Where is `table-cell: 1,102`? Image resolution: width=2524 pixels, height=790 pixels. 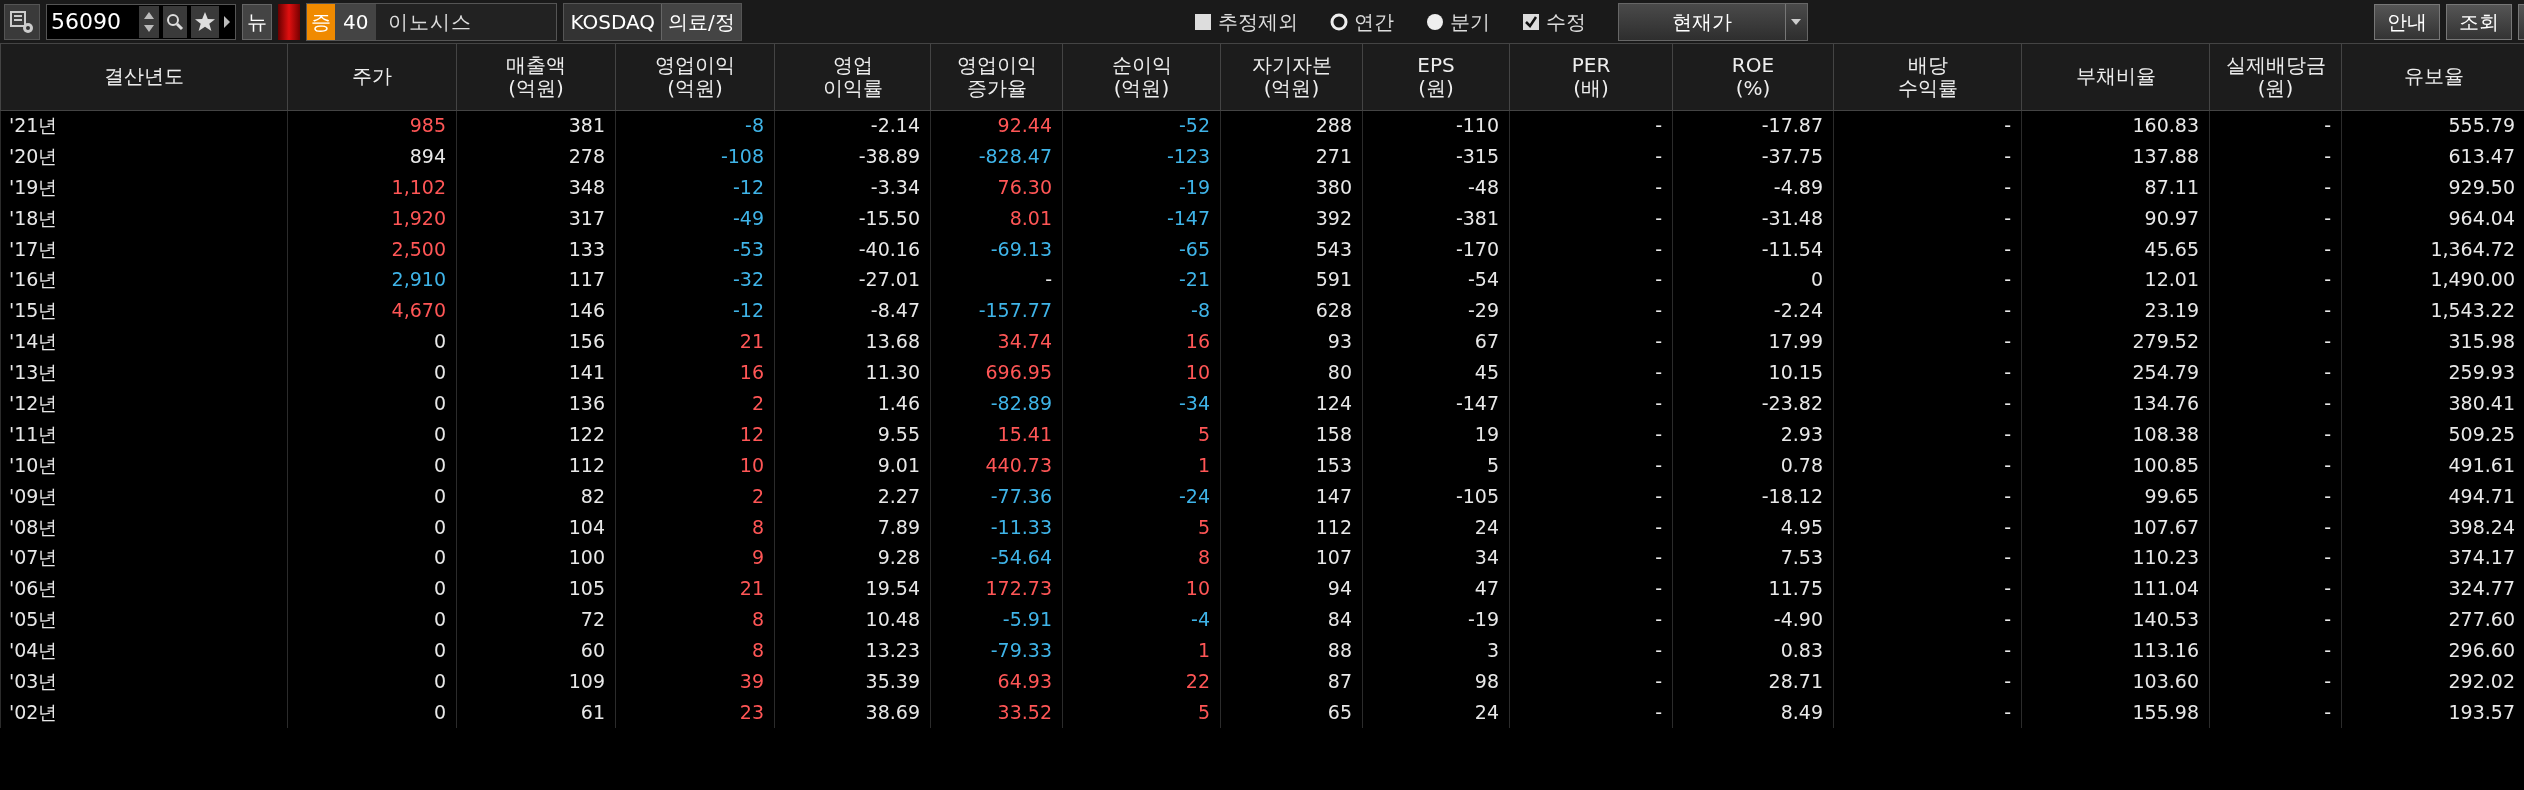 table-cell: 1,102 is located at coordinates (372, 187).